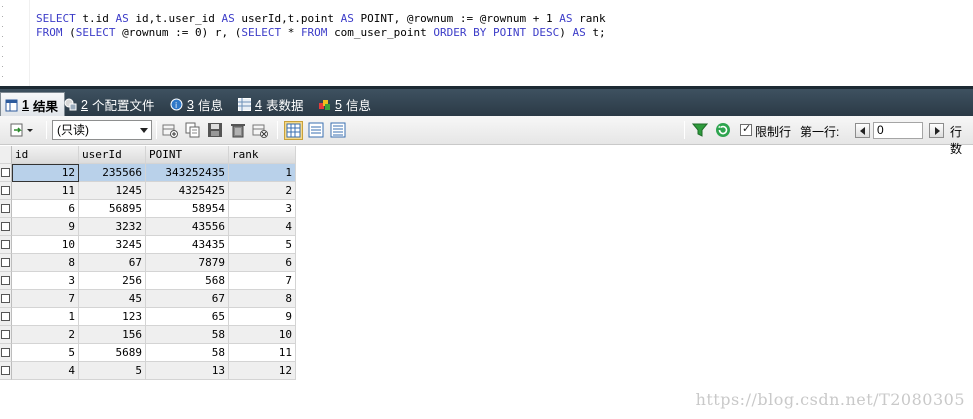 The width and height of the screenshot is (973, 419). What do you see at coordinates (15, 43) in the screenshot?
I see `editor-gutter` at bounding box center [15, 43].